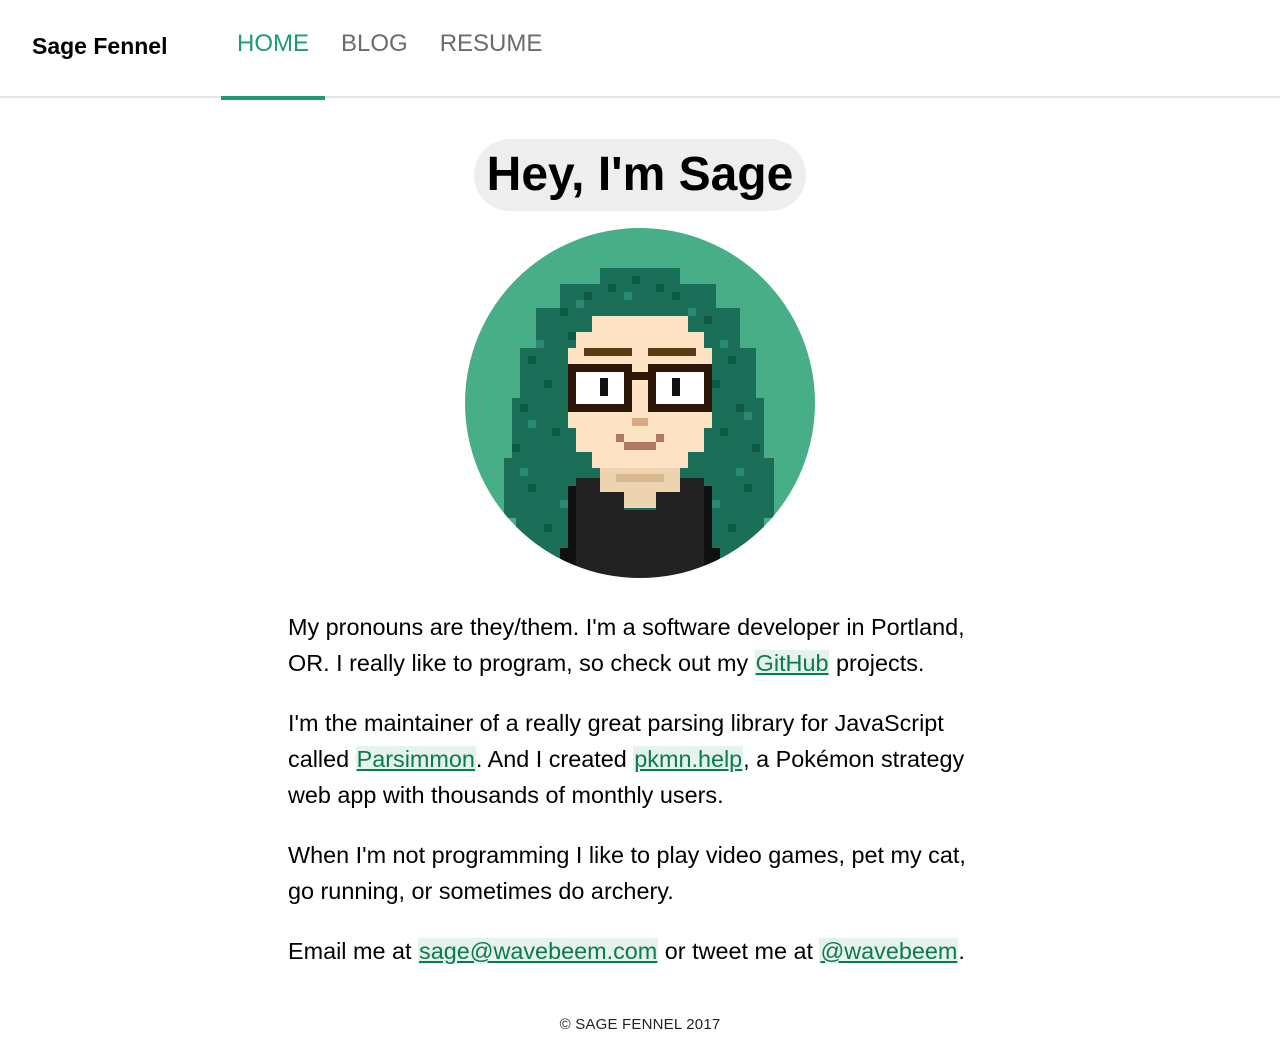  I want to click on main-nav: HOME BLOG RESUME, so click(390, 50).